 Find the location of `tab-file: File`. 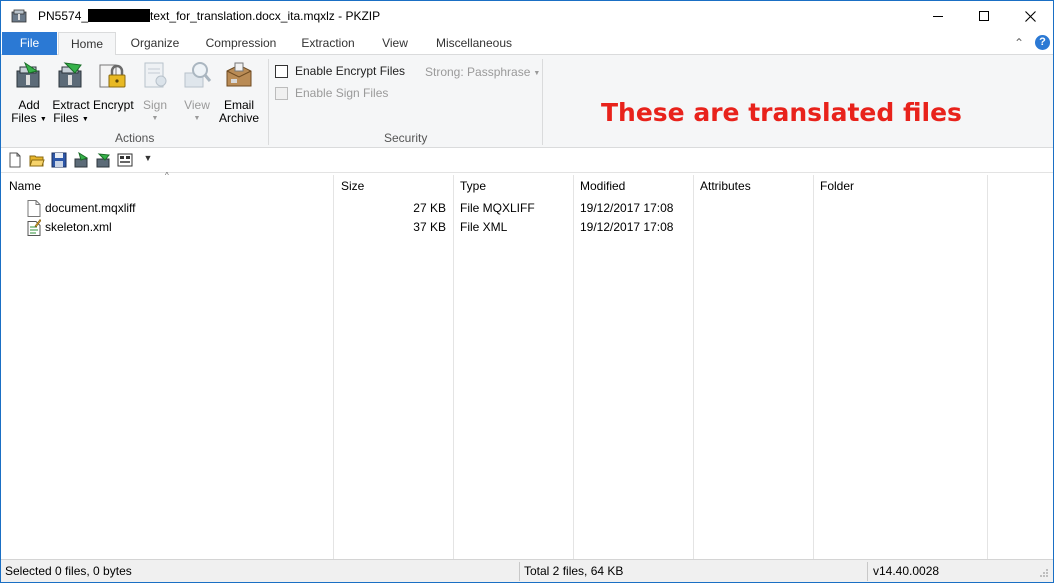

tab-file: File is located at coordinates (29, 43).